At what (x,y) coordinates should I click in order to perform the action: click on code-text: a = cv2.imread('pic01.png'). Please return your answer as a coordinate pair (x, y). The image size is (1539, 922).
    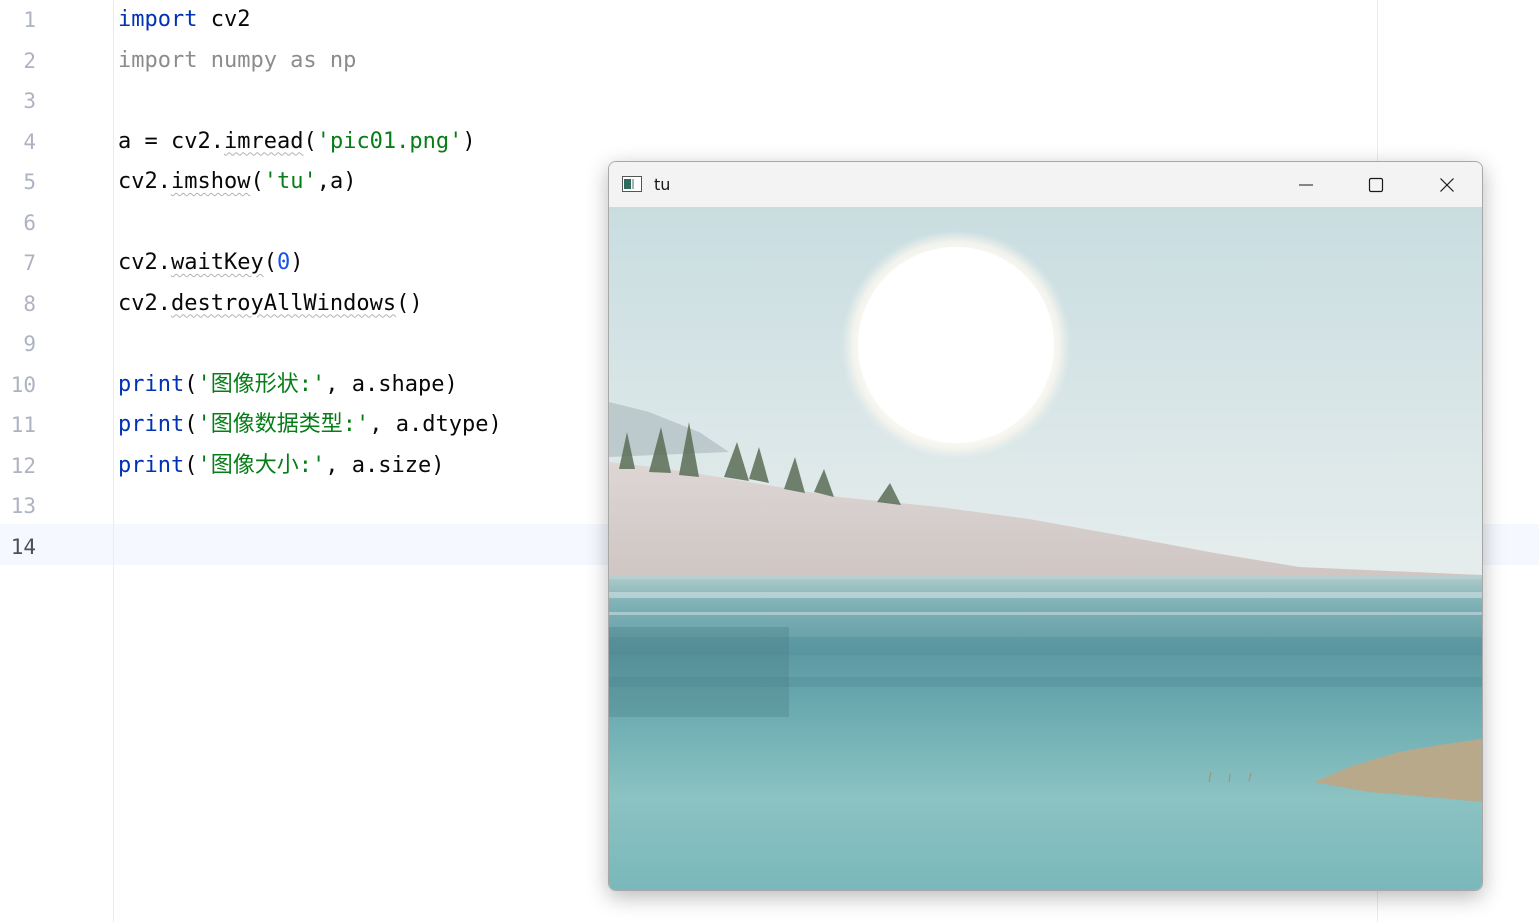
    Looking at the image, I should click on (297, 142).